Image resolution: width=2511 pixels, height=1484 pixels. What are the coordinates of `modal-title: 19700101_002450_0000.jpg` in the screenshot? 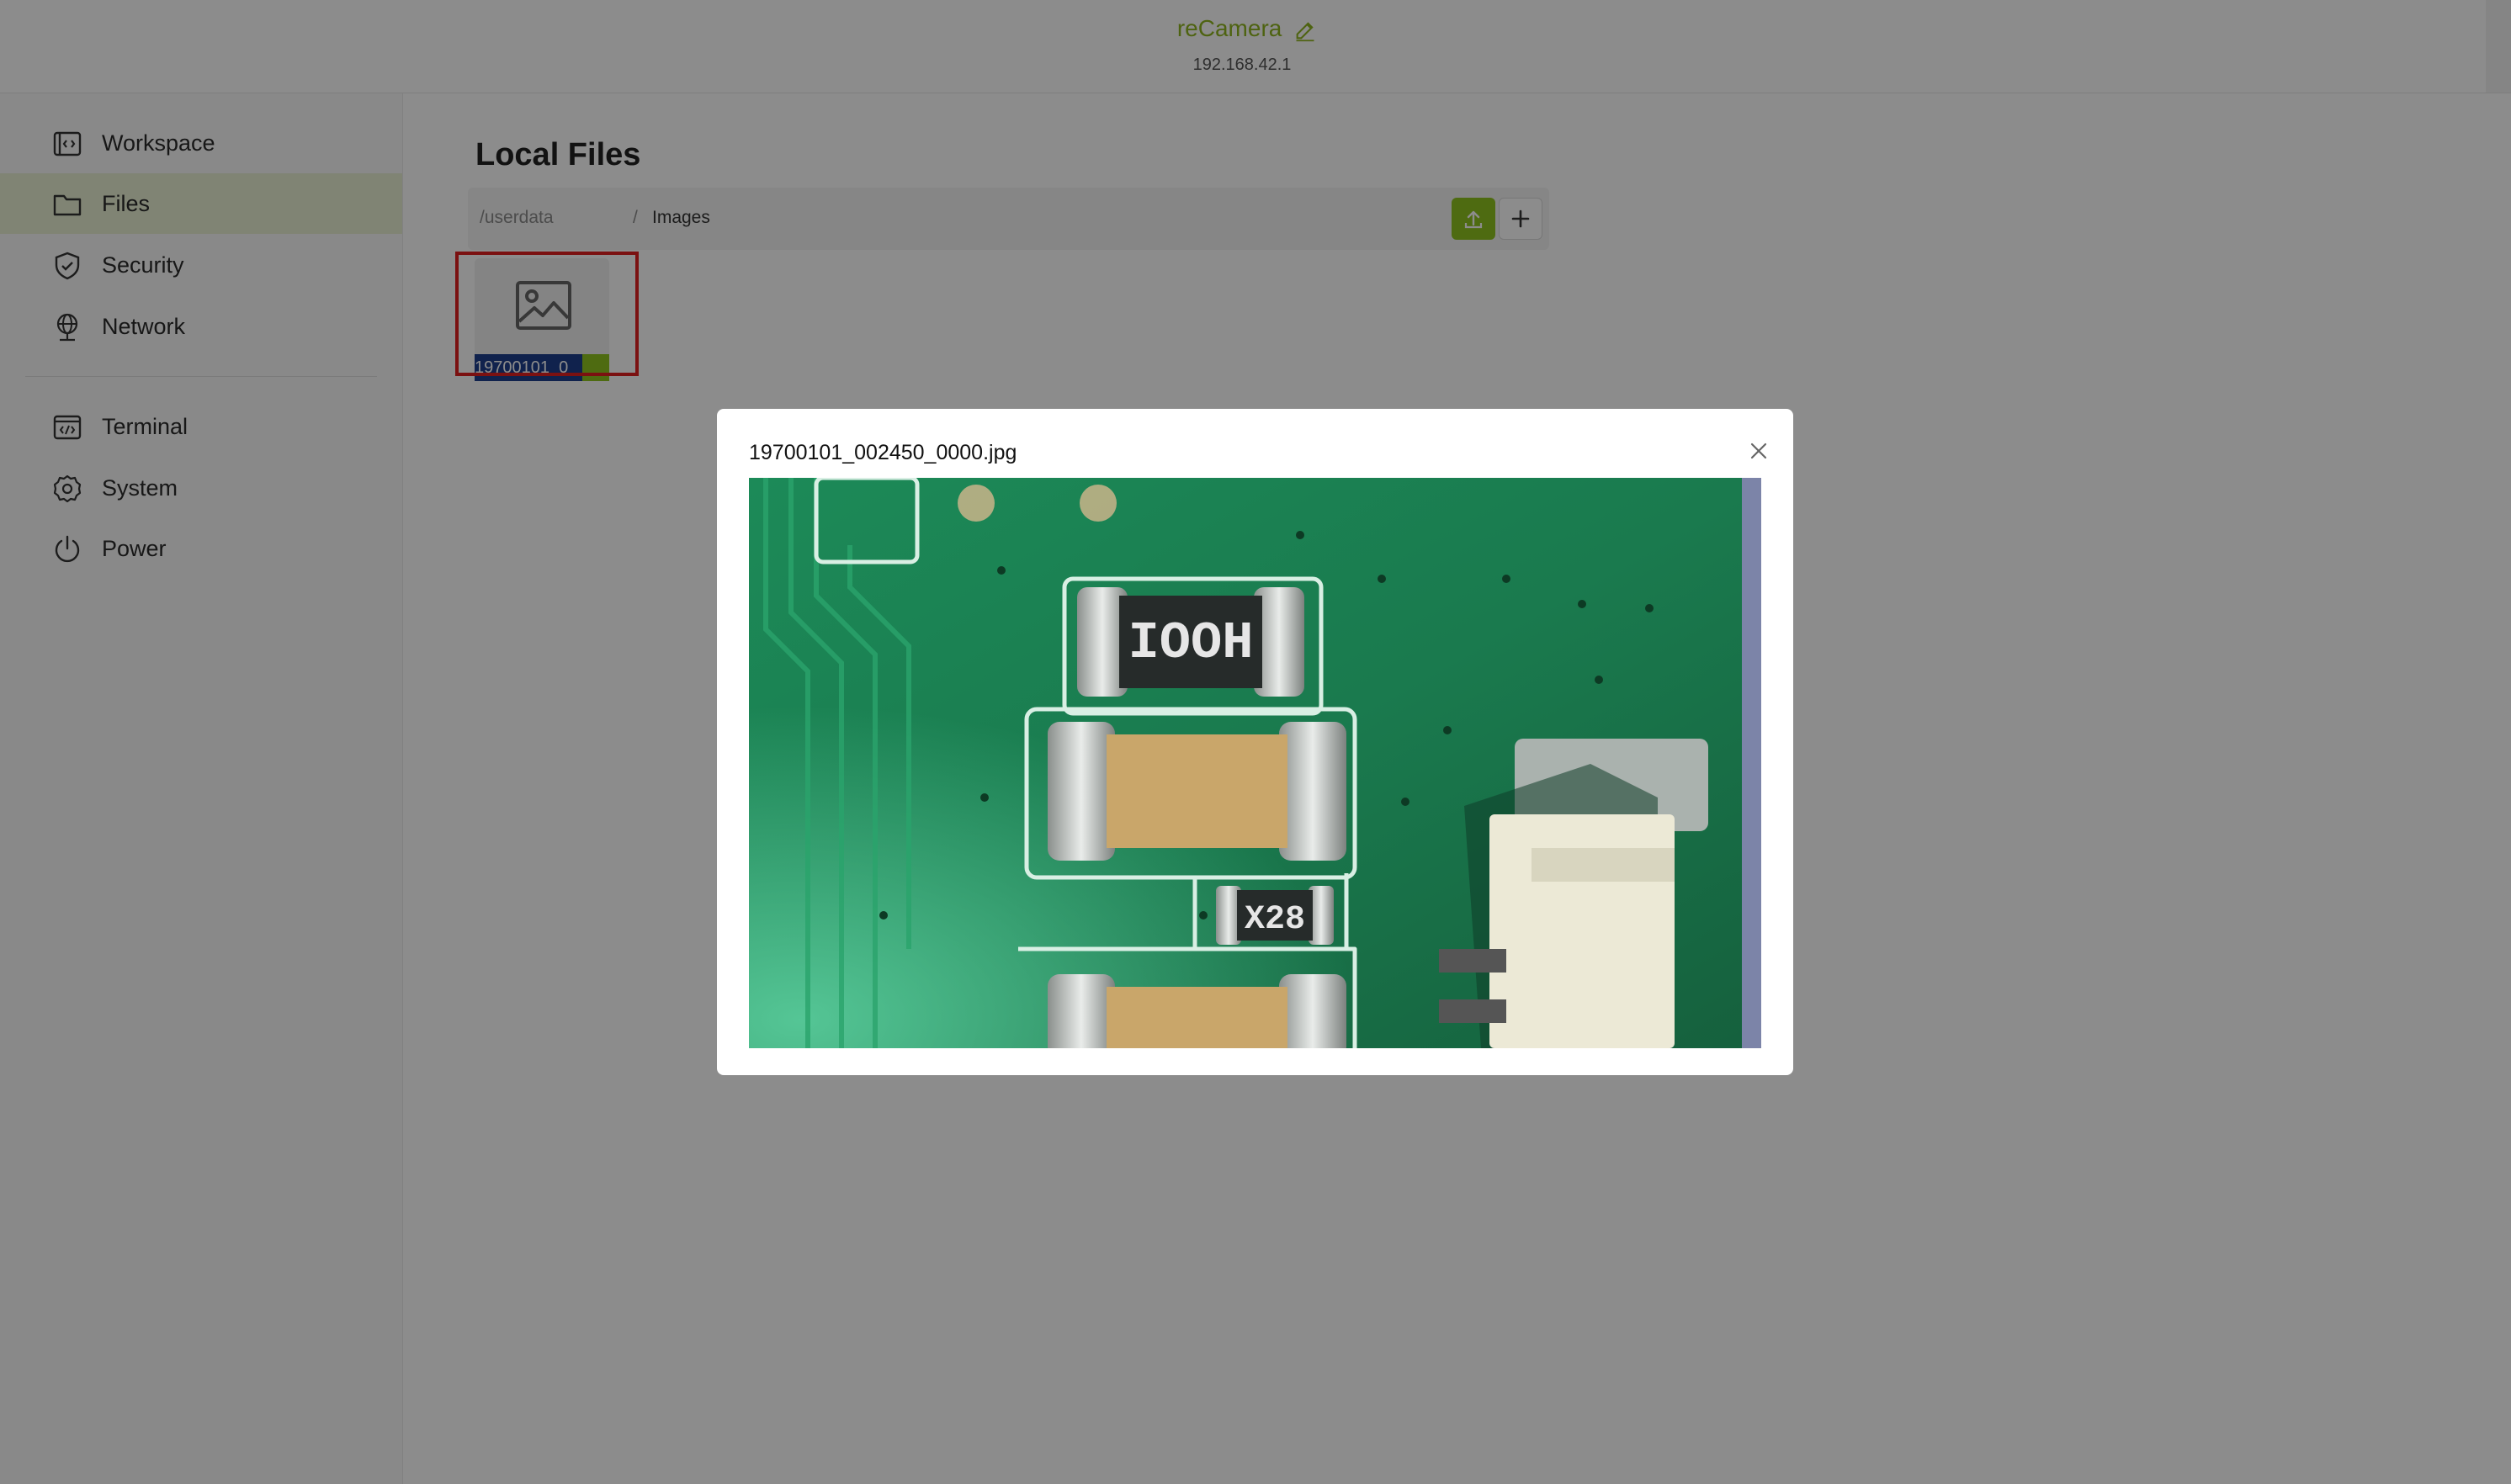 It's located at (883, 452).